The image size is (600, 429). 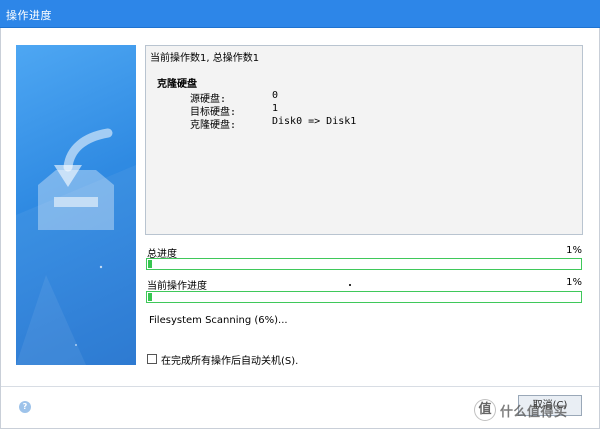 What do you see at coordinates (574, 282) in the screenshot?
I see `current-progress-percent: 1%` at bounding box center [574, 282].